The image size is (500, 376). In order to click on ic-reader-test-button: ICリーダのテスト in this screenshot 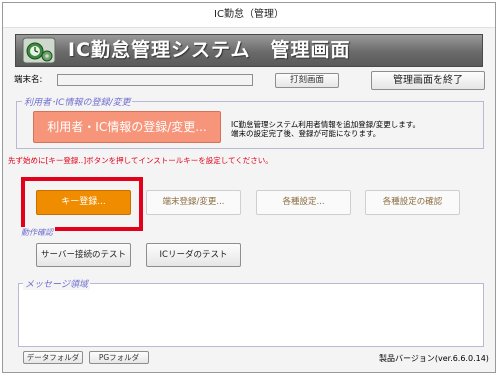, I will do `click(193, 255)`.